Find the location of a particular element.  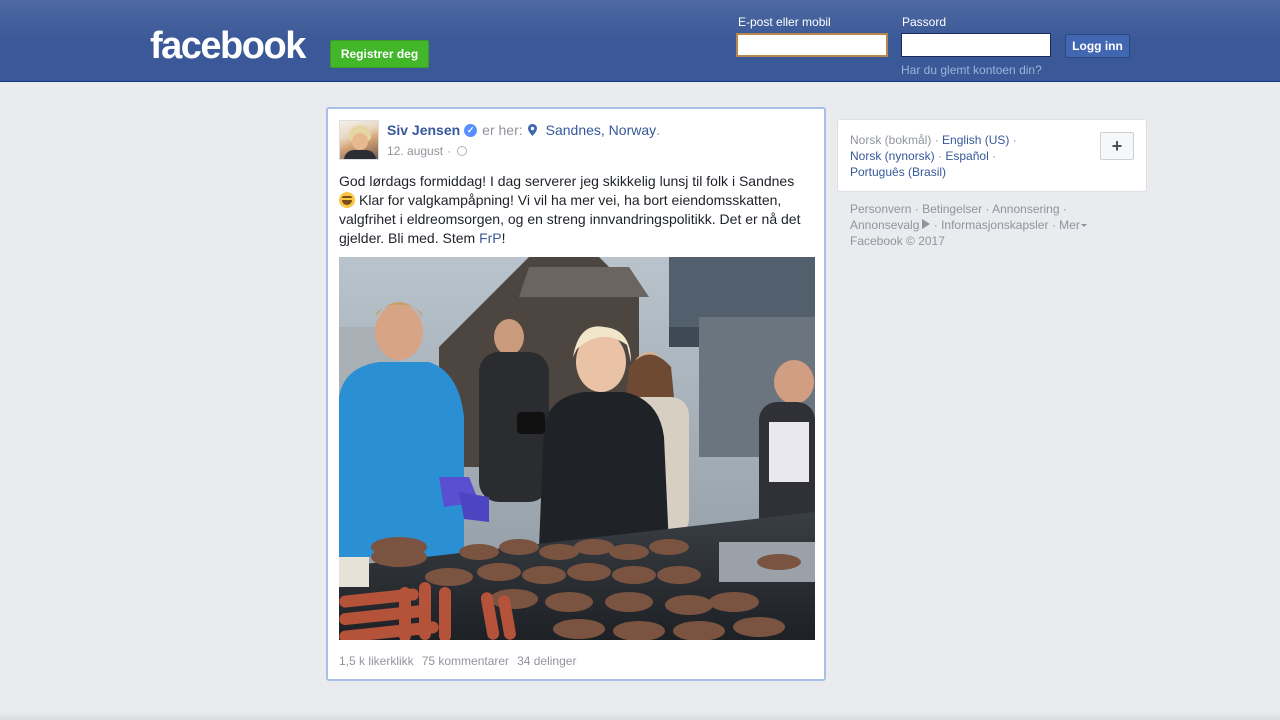

more-languages-button: + is located at coordinates (1117, 146).